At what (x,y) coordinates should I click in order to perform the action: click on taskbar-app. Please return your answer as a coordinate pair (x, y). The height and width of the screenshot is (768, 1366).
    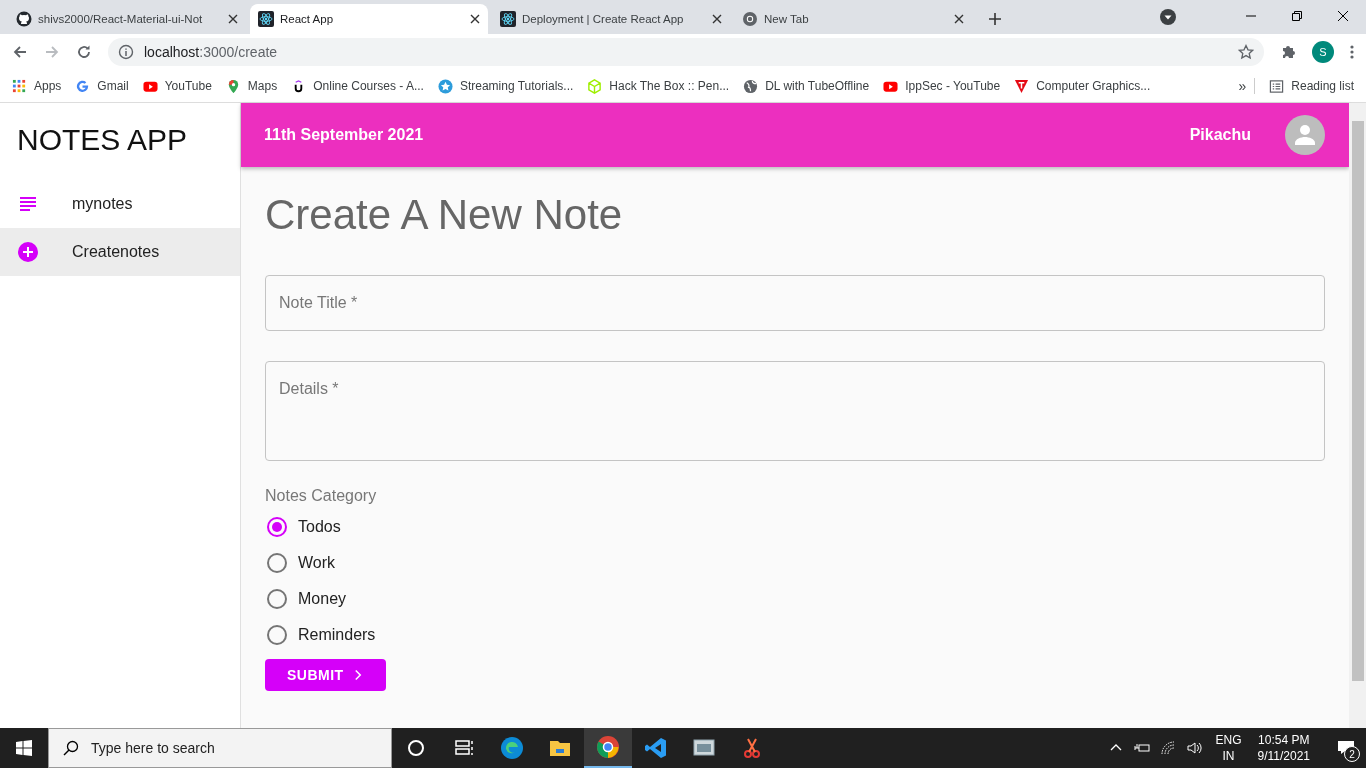
    Looking at the image, I should click on (608, 748).